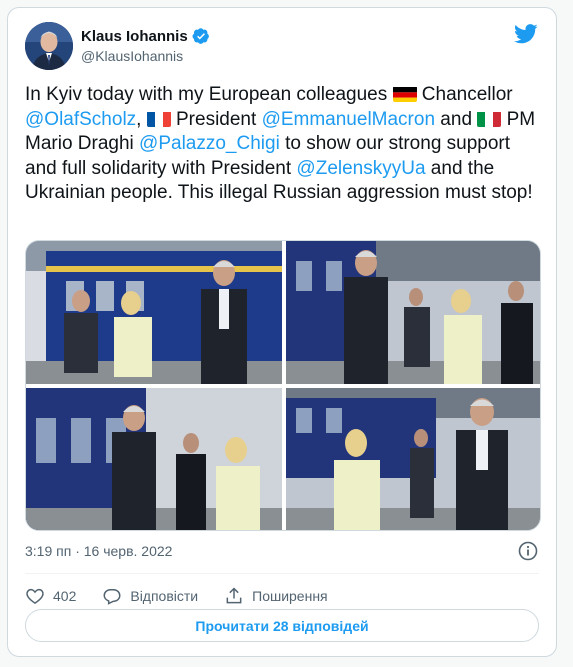 The height and width of the screenshot is (667, 573). Describe the element at coordinates (65, 596) in the screenshot. I see `like-count: 402` at that location.